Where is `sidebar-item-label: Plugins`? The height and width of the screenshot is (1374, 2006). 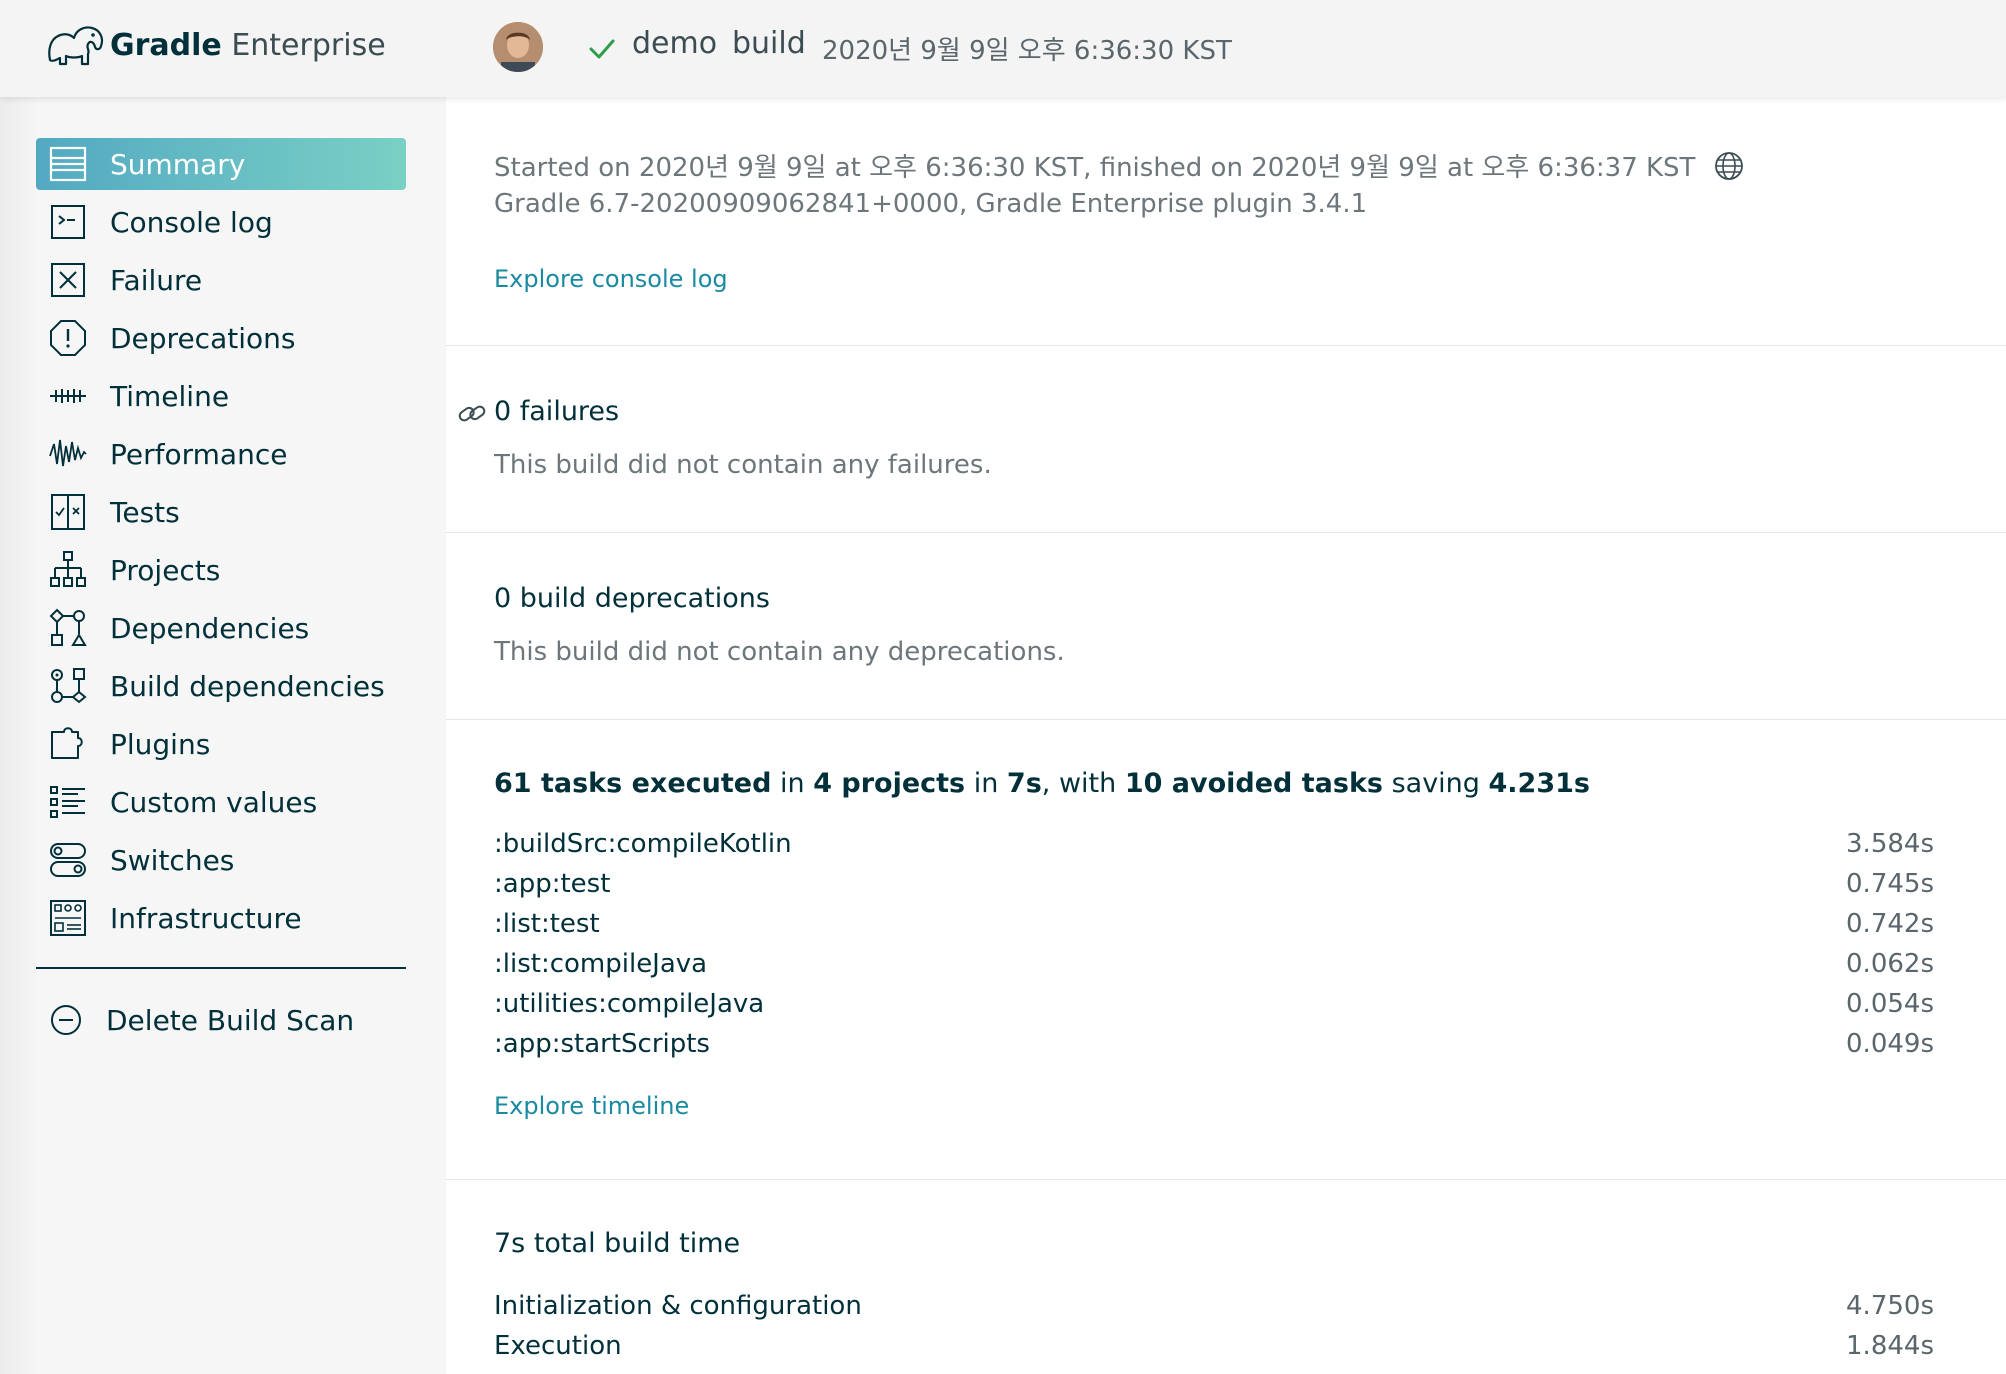 sidebar-item-label: Plugins is located at coordinates (160, 744).